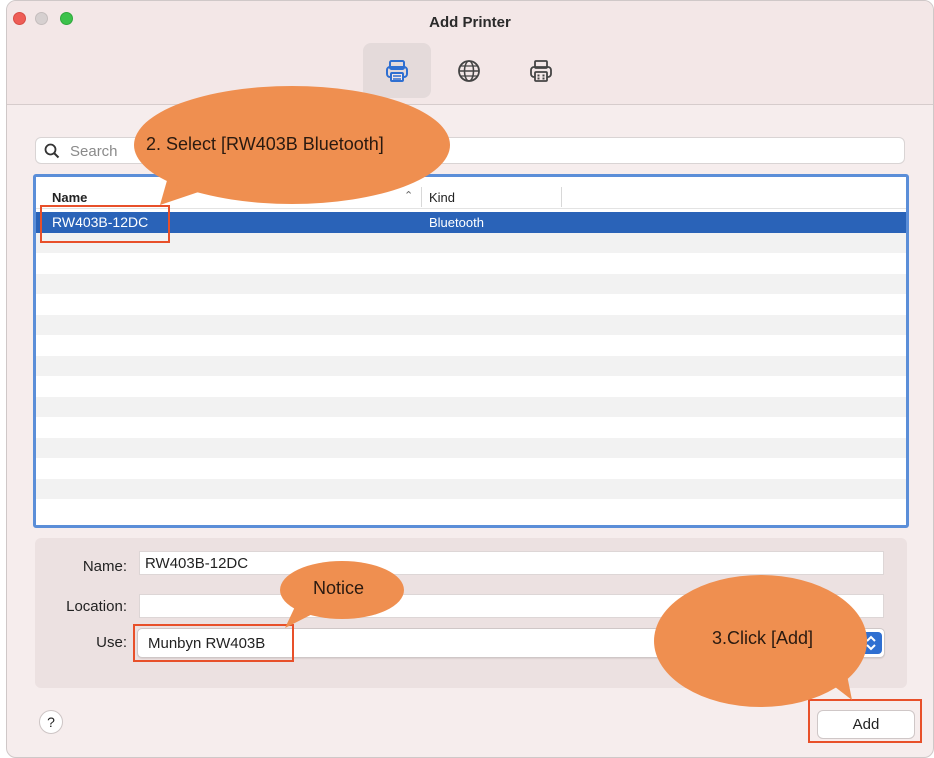  What do you see at coordinates (763, 638) in the screenshot?
I see `step3-text: 3.Click [Add]` at bounding box center [763, 638].